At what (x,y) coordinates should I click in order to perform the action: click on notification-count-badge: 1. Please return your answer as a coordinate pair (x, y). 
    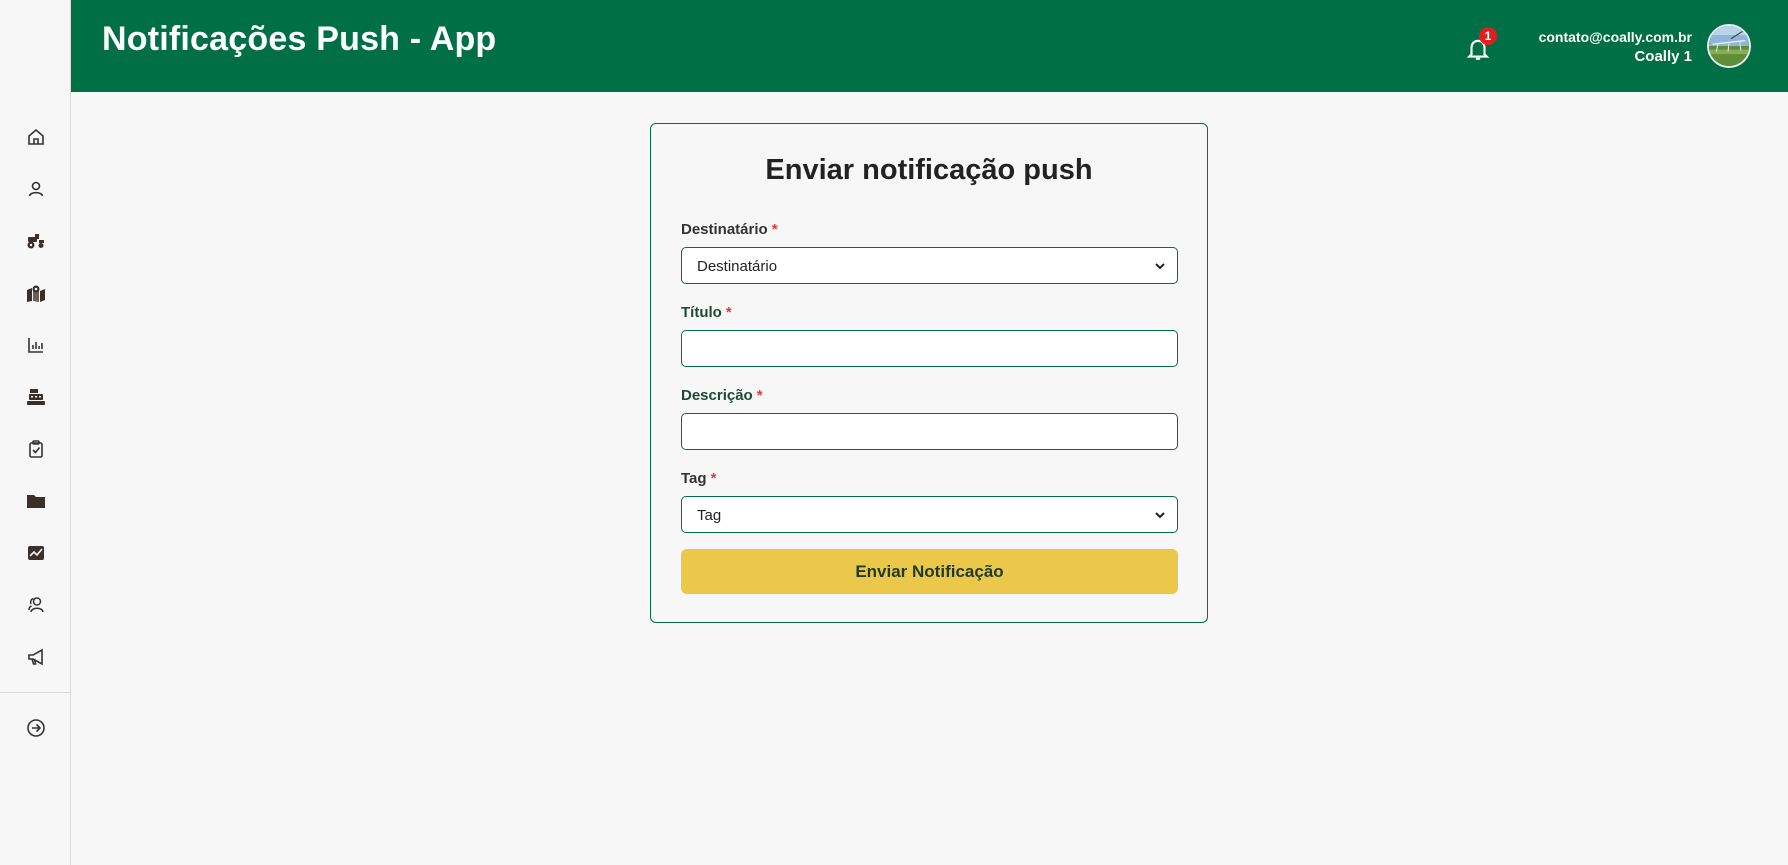
    Looking at the image, I should click on (1488, 36).